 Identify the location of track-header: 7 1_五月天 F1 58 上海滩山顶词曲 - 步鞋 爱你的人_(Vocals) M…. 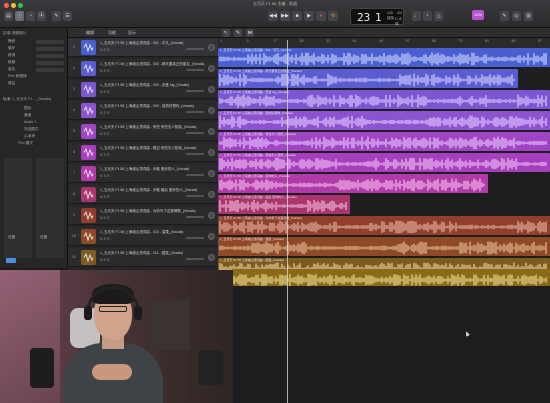
(143, 173).